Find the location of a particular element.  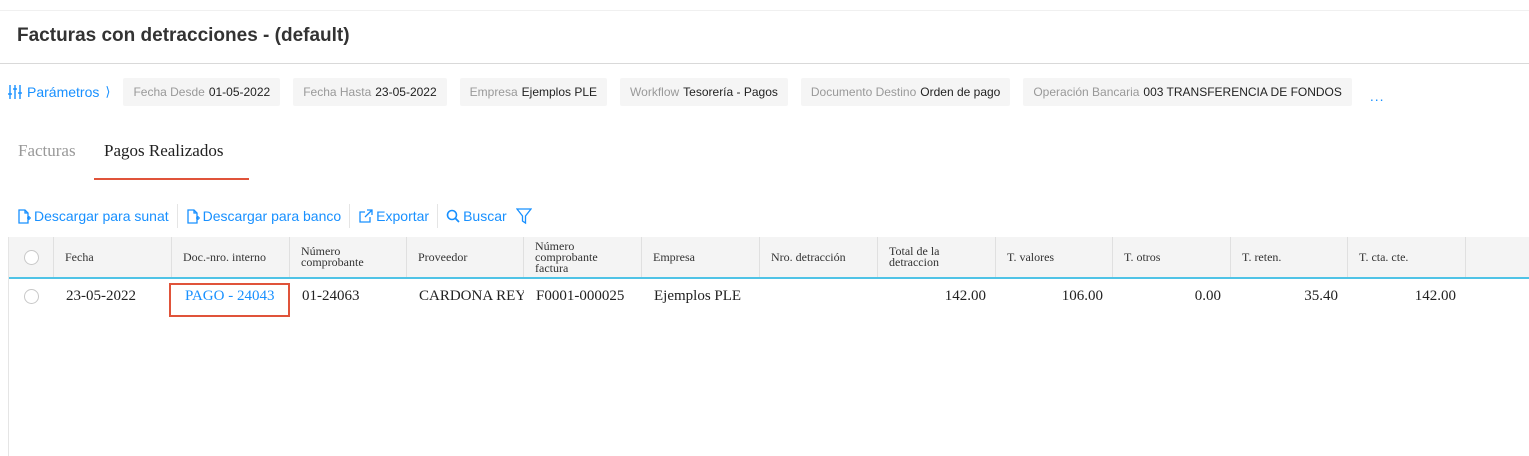

filter-icon is located at coordinates (523, 216).